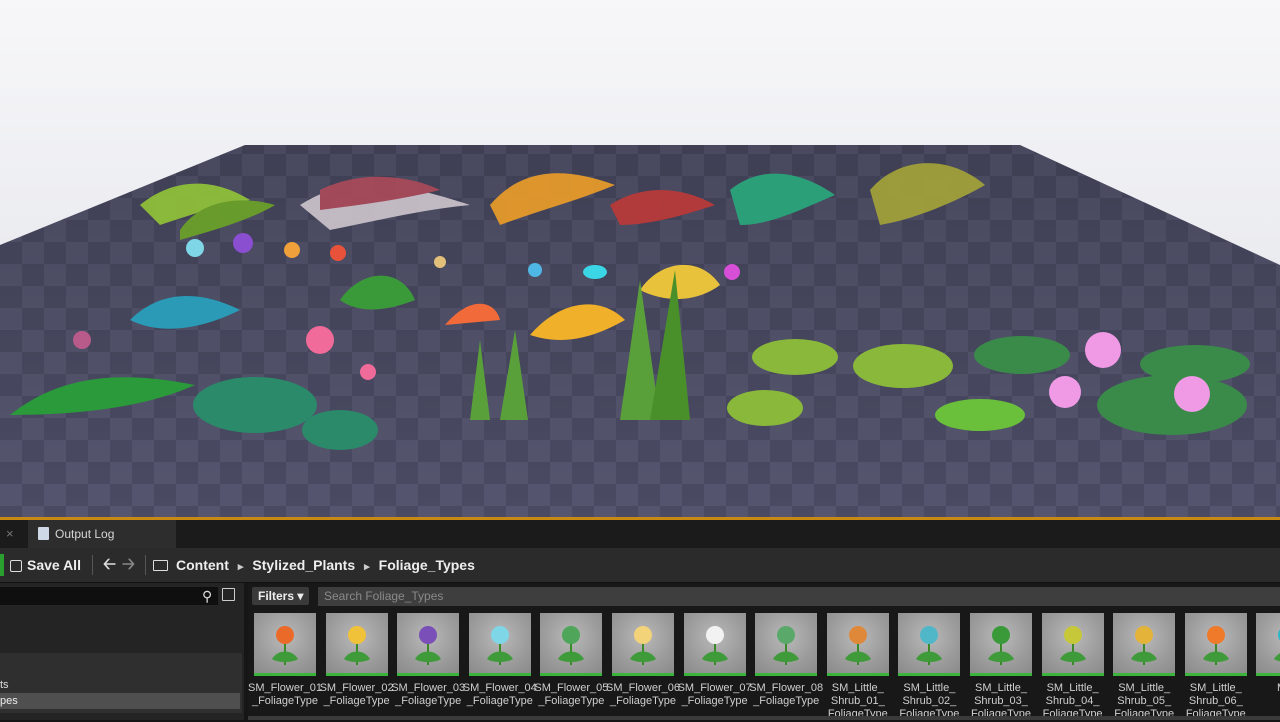  Describe the element at coordinates (207, 596) in the screenshot. I see `search-icon: ⚲` at that location.